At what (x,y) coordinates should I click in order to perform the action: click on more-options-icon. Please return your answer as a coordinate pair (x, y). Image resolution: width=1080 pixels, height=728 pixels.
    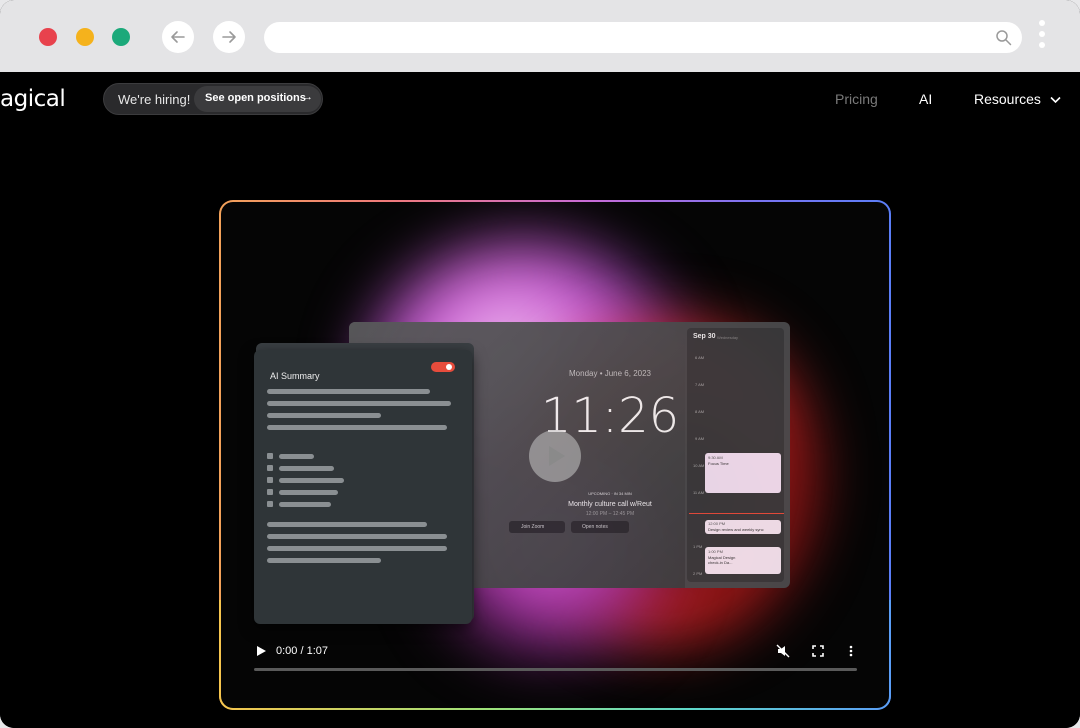
    Looking at the image, I should click on (851, 651).